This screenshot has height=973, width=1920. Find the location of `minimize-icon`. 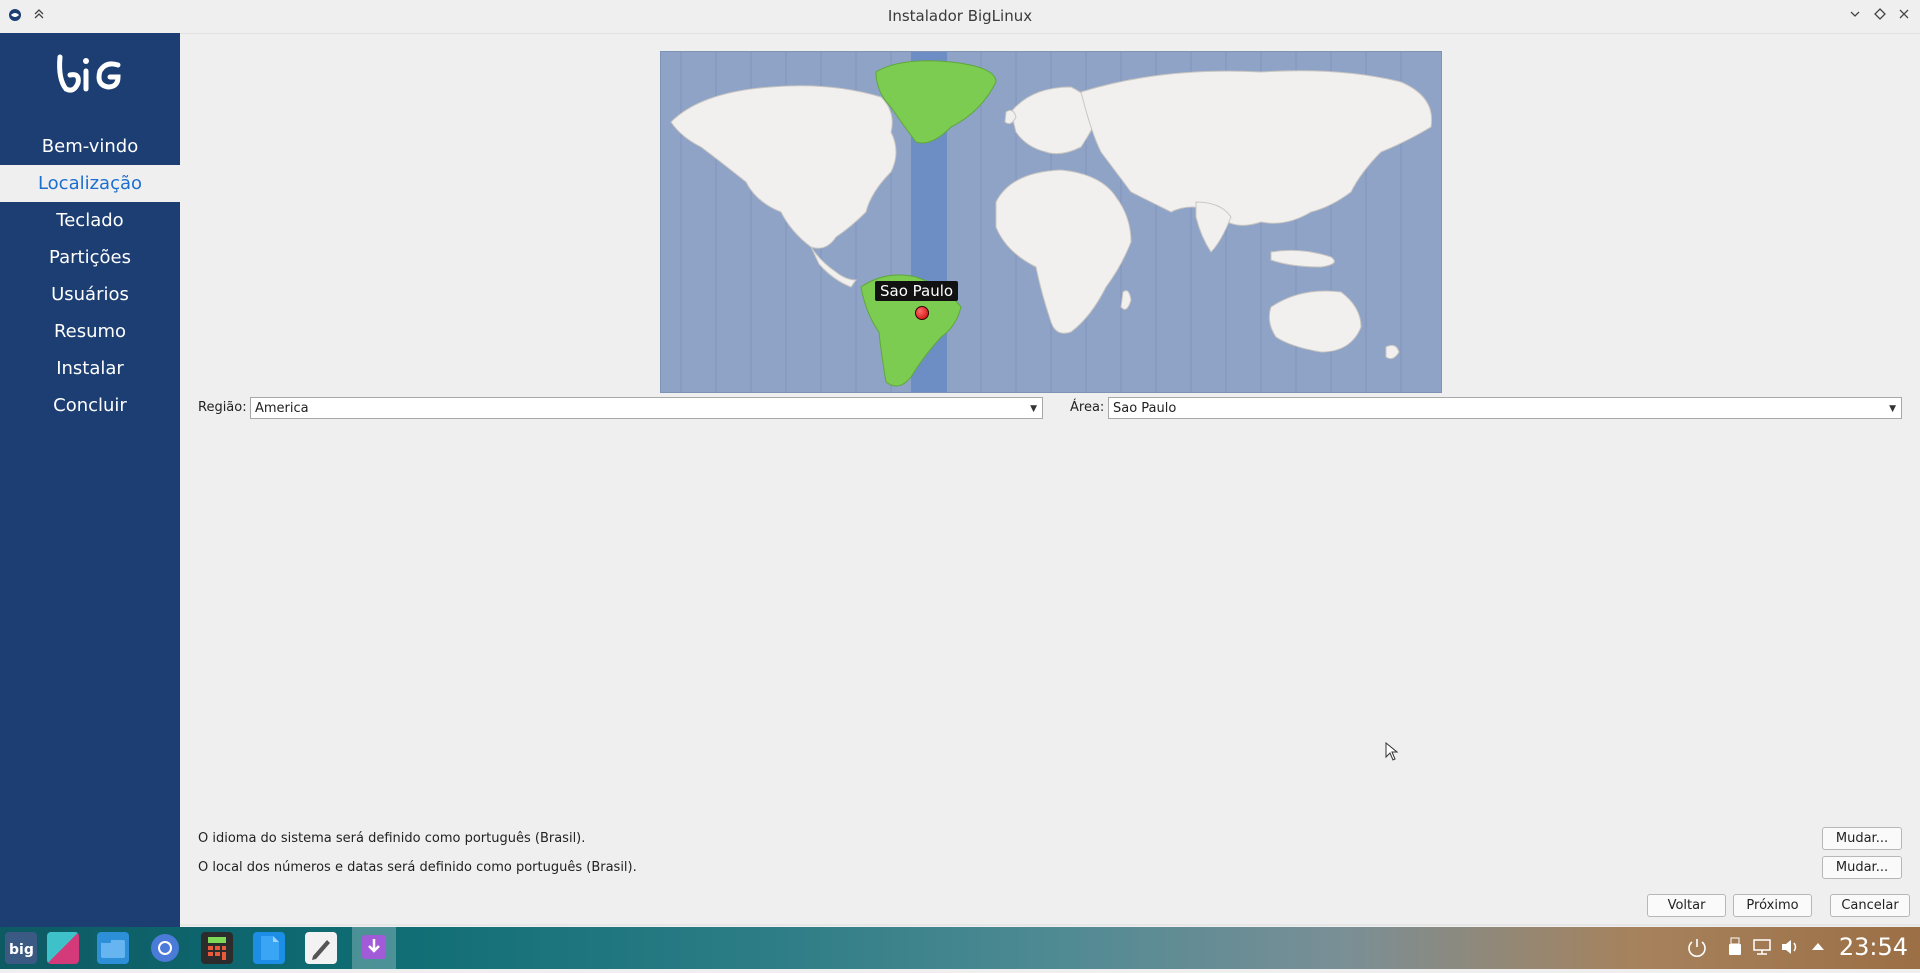

minimize-icon is located at coordinates (1855, 17).